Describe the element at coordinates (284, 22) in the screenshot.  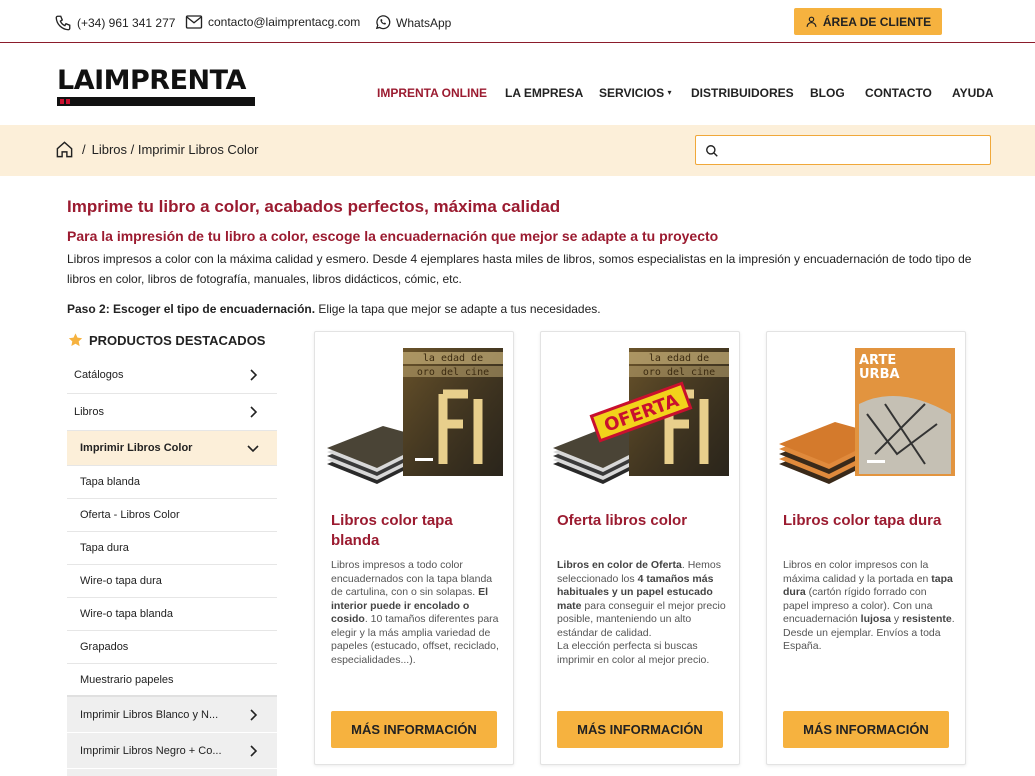
I see `email-text: contacto@laimprentacg.com` at that location.